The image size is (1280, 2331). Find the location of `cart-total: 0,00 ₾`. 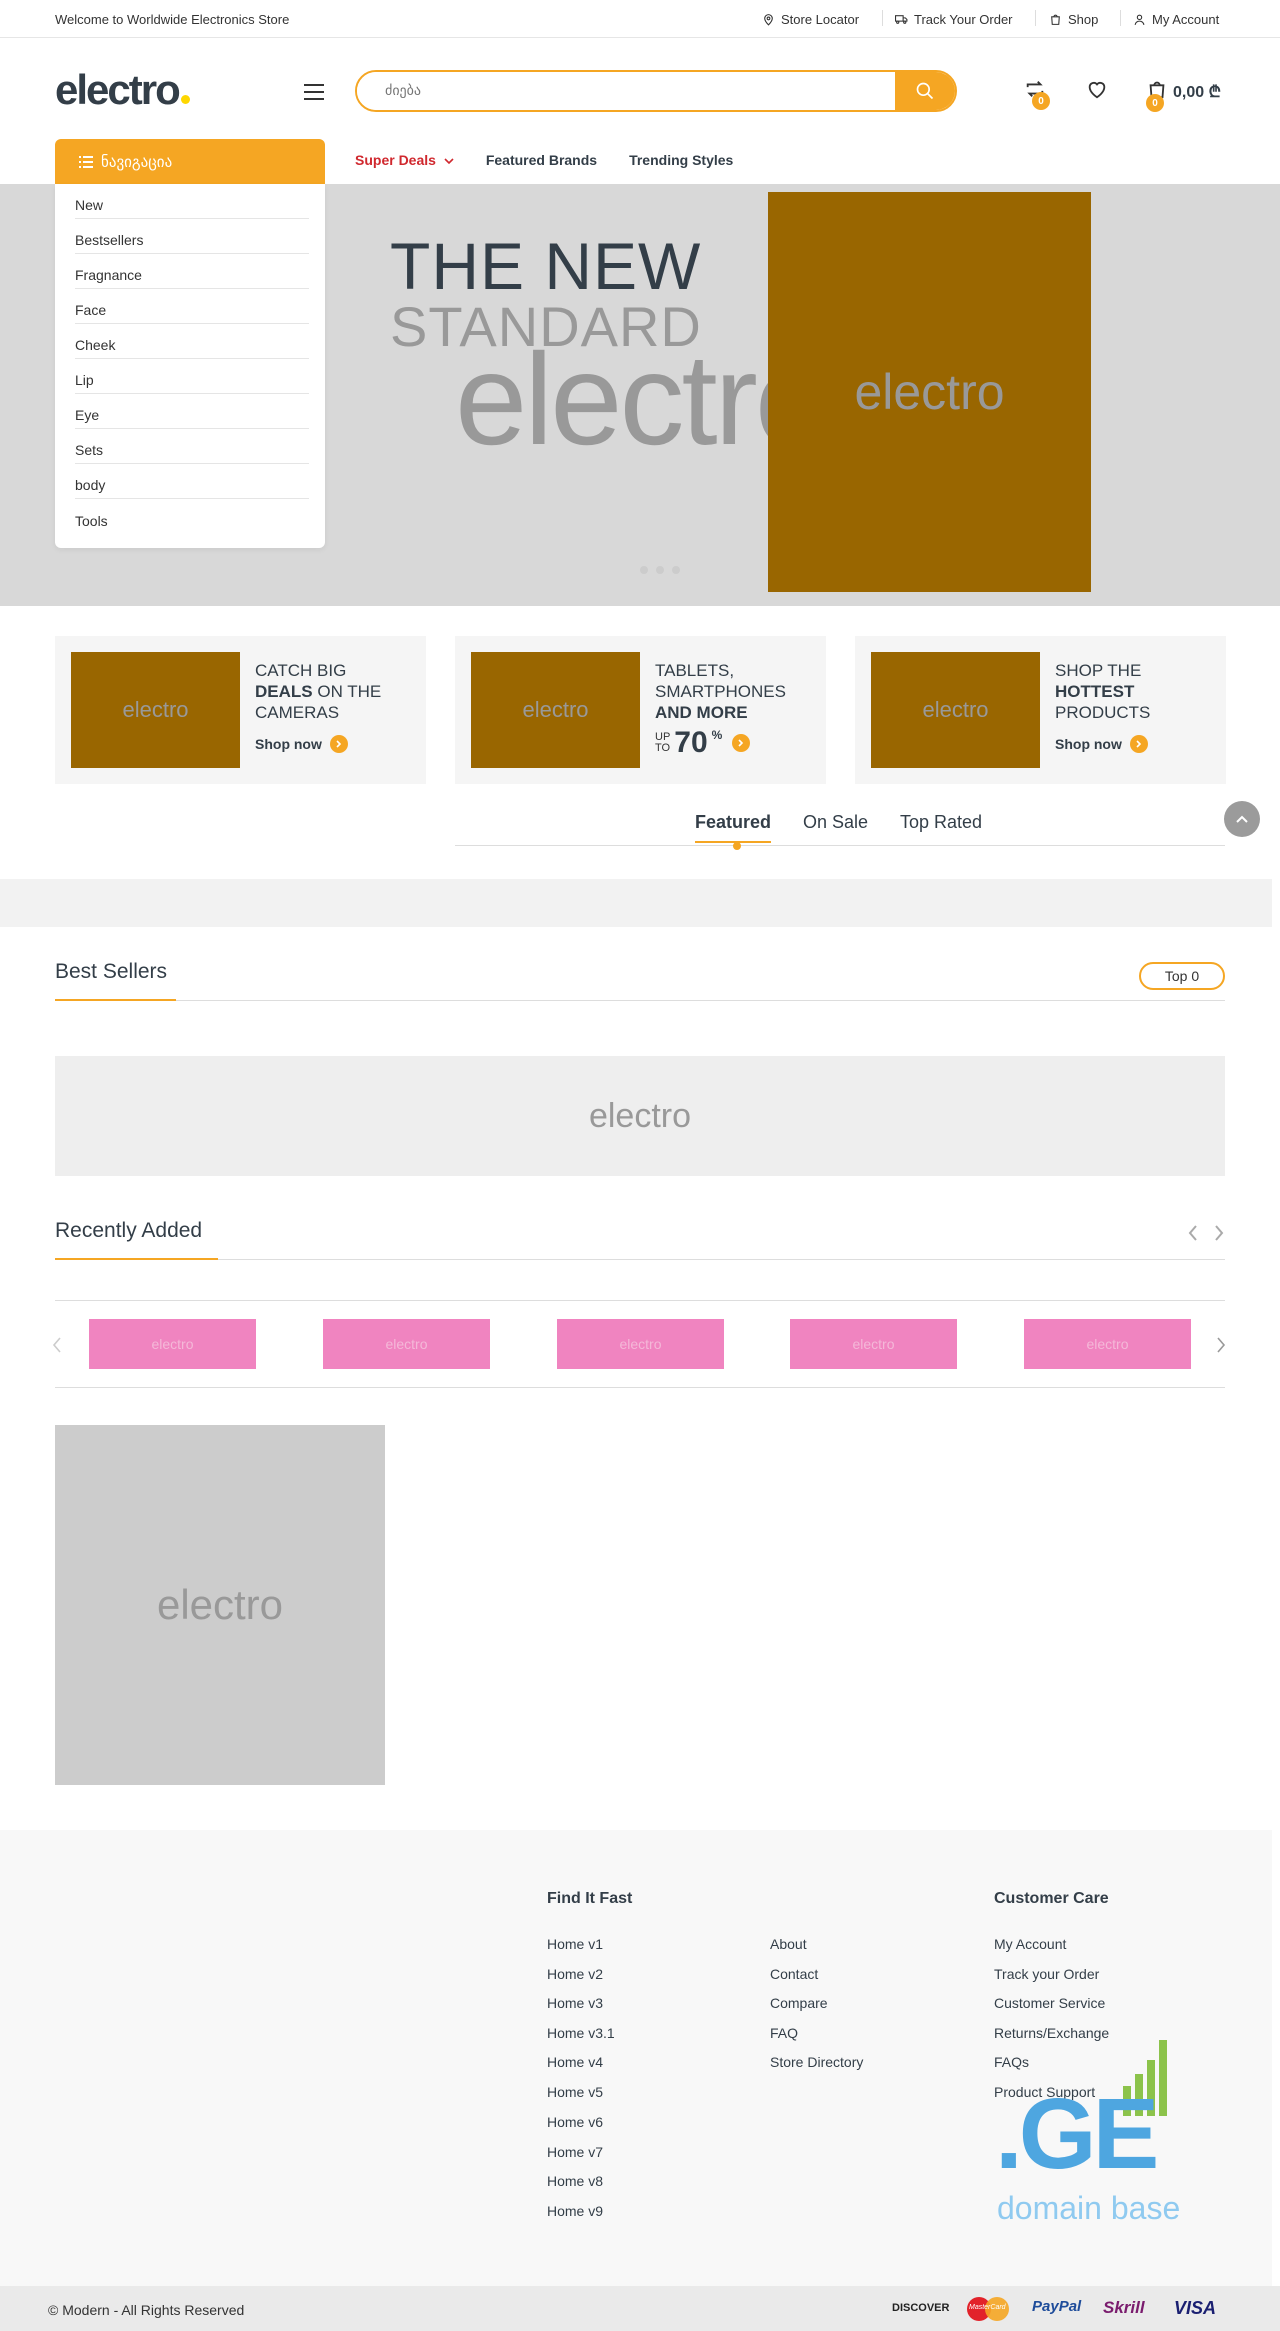

cart-total: 0,00 ₾ is located at coordinates (1197, 91).